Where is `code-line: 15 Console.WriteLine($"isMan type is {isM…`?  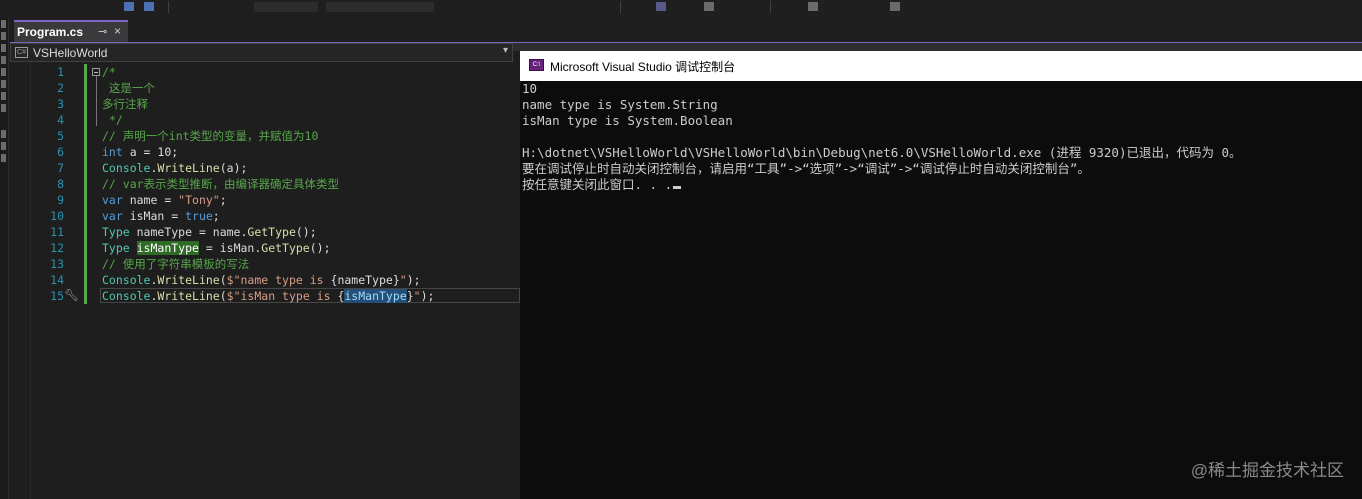
code-line: 15 Console.WriteLine($"isMan type is {isM… is located at coordinates (265, 296).